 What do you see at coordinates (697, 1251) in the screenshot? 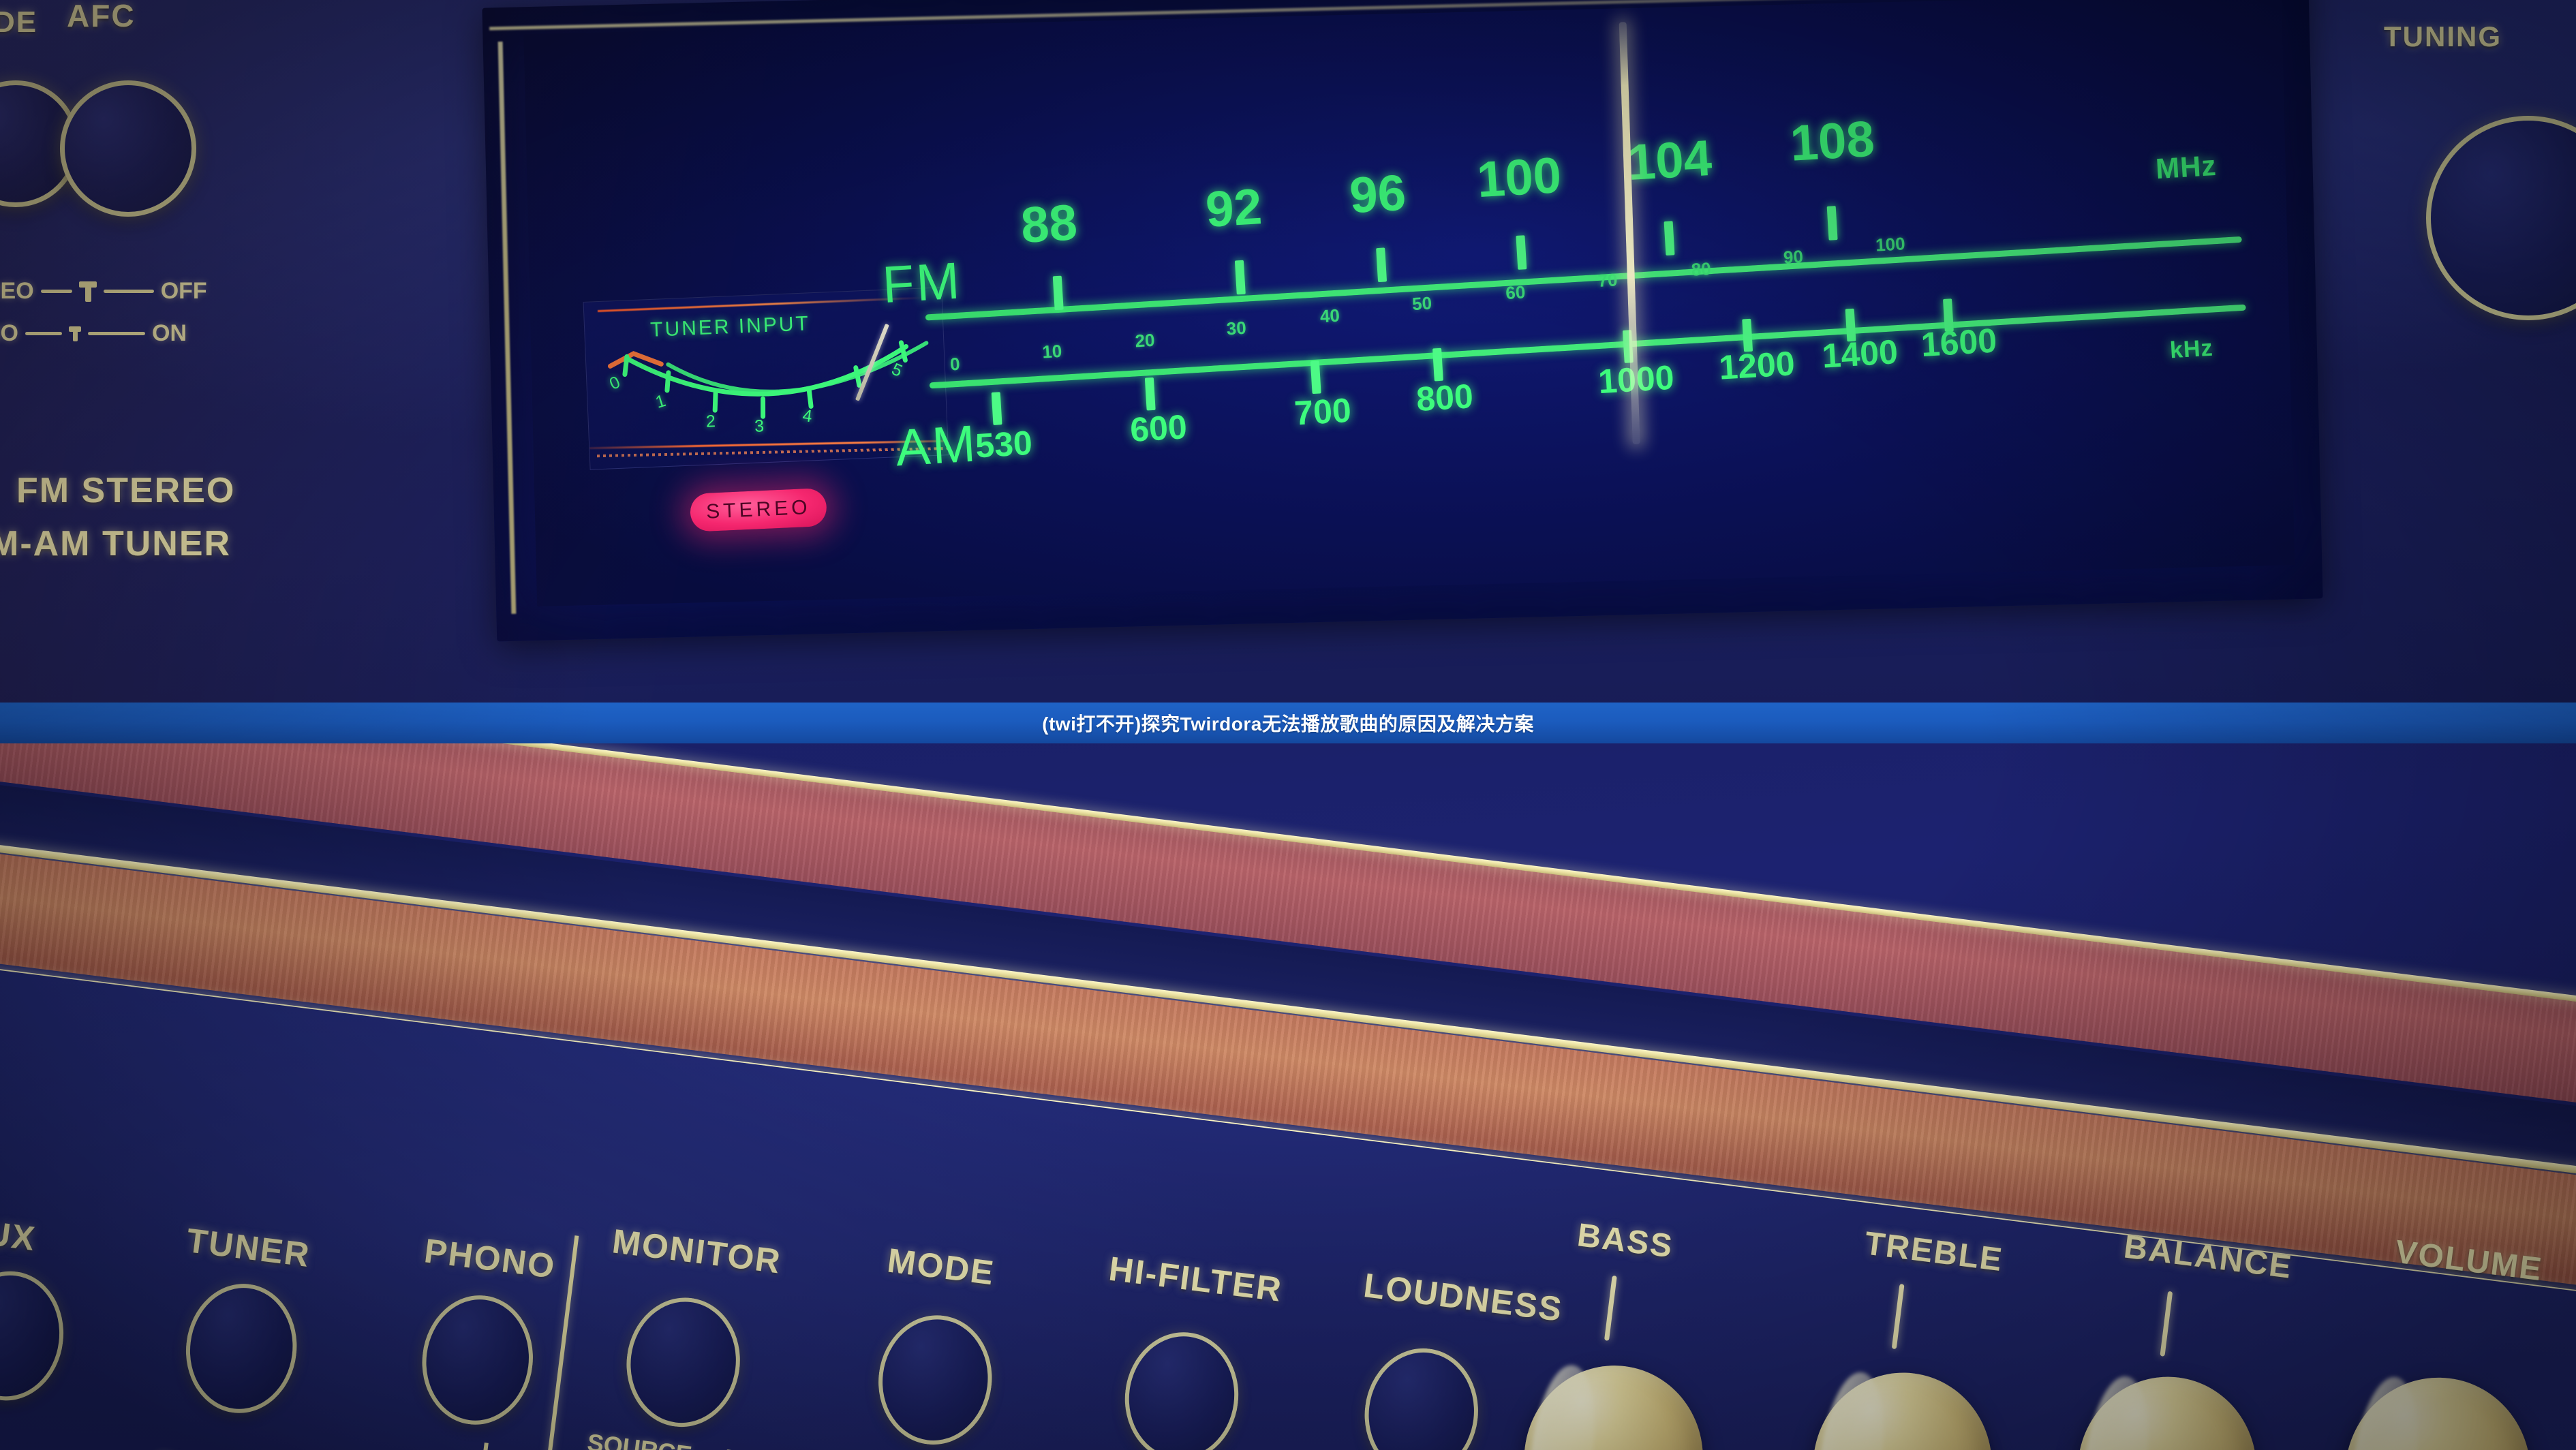
I see `monitor-knob-label: MONITOR` at bounding box center [697, 1251].